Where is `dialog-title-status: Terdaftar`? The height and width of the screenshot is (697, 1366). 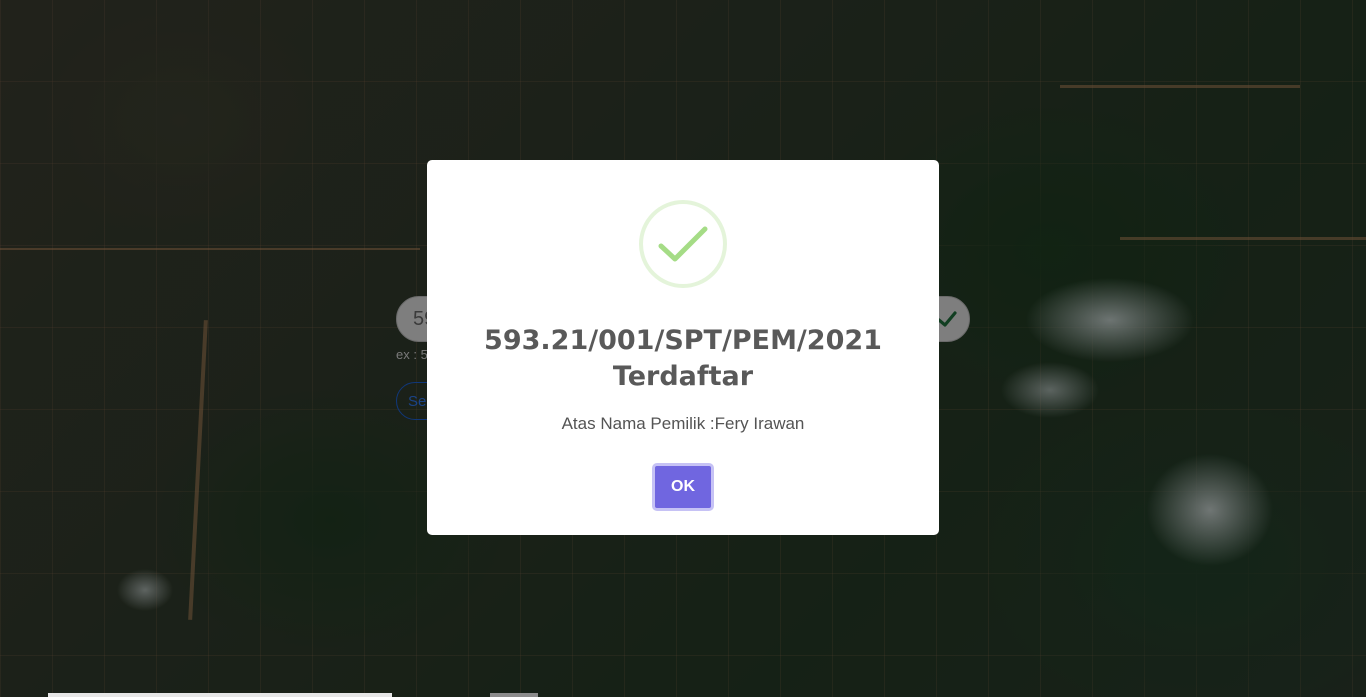 dialog-title-status: Terdaftar is located at coordinates (683, 376).